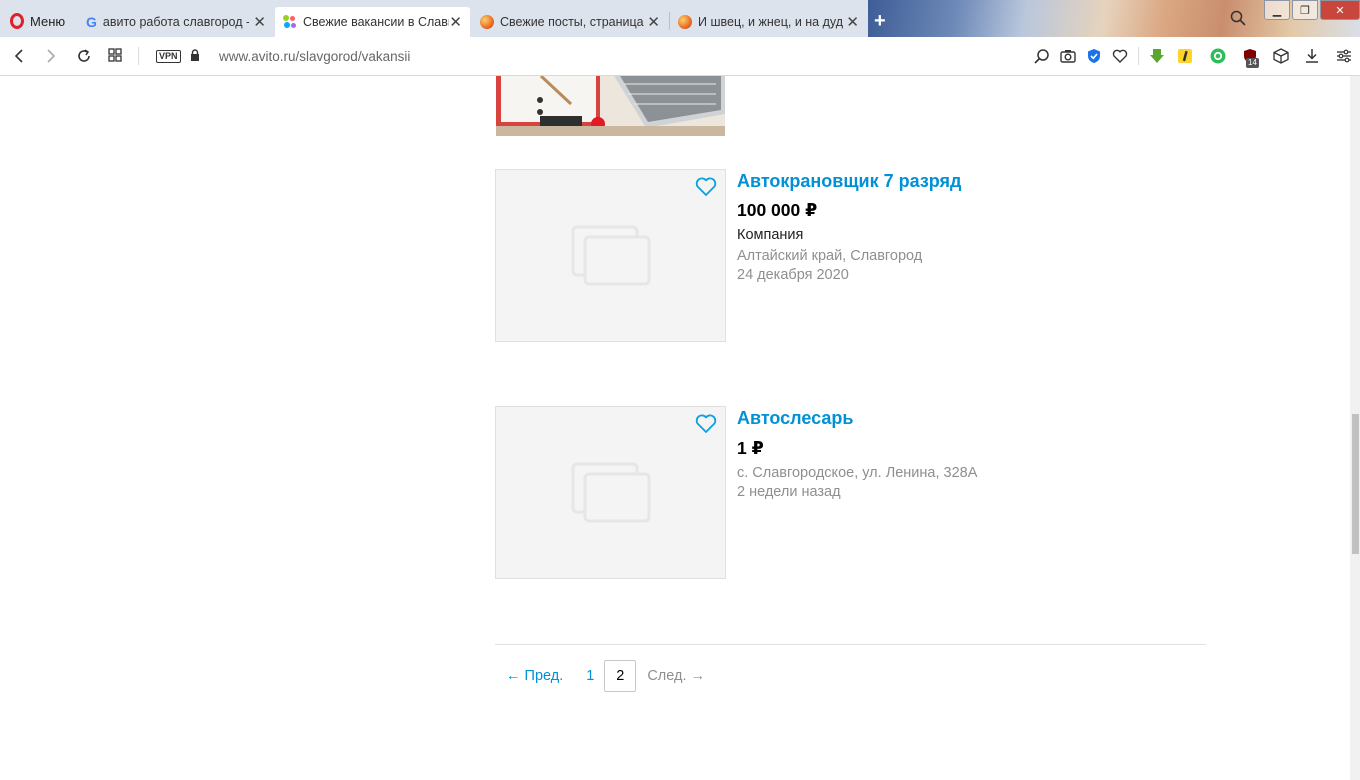 This screenshot has height=780, width=1360. Describe the element at coordinates (750, 448) in the screenshot. I see `listing-price: 1 ₽` at that location.